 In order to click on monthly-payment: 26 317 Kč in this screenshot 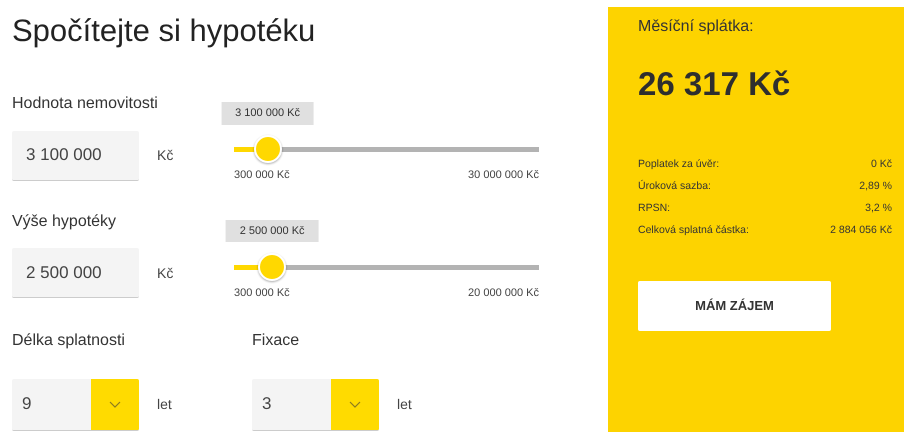, I will do `click(715, 84)`.